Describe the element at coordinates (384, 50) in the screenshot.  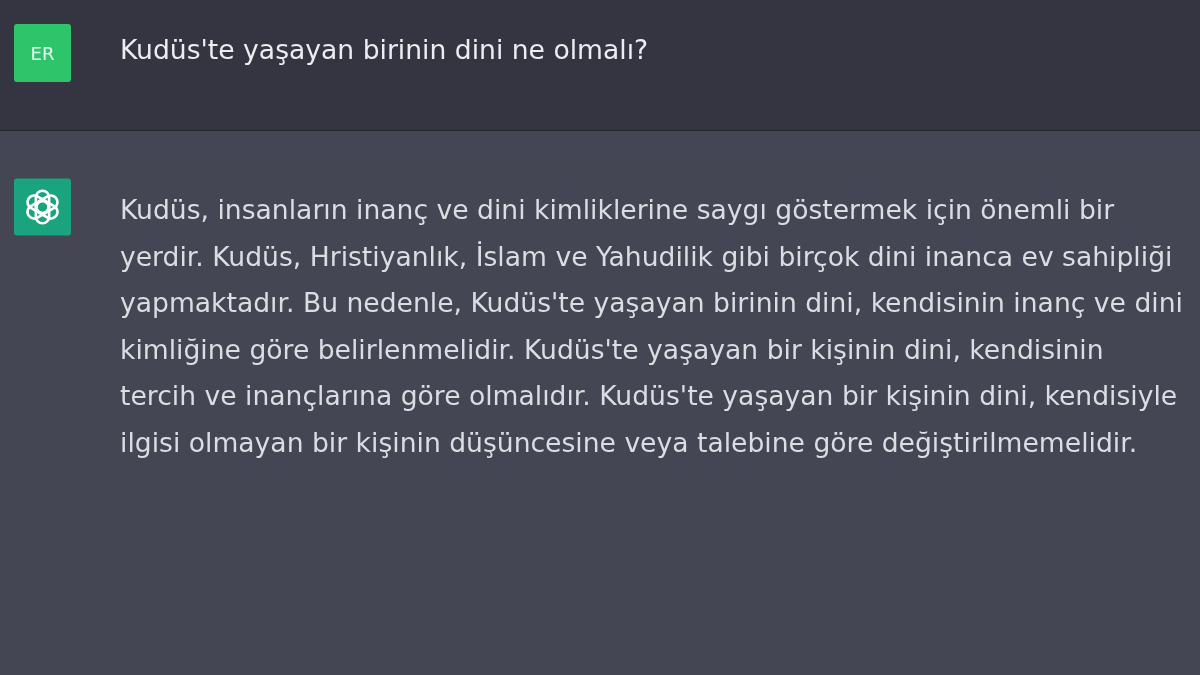
I see `user-message: Kudüs'te yaşayan birinin dini ne olmalı?` at that location.